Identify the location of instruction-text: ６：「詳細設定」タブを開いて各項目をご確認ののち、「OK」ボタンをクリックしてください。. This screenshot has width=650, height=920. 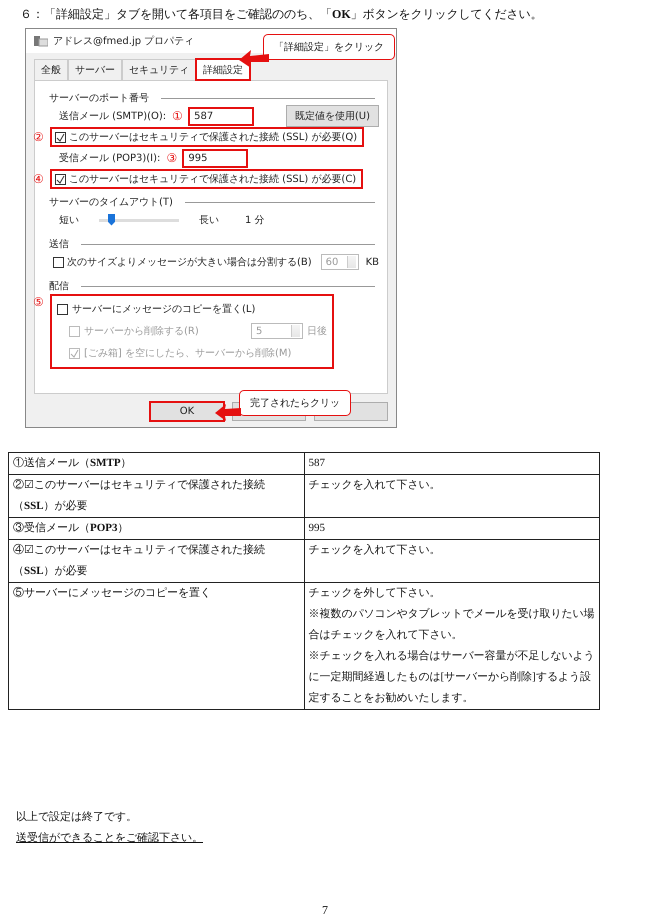
(281, 14).